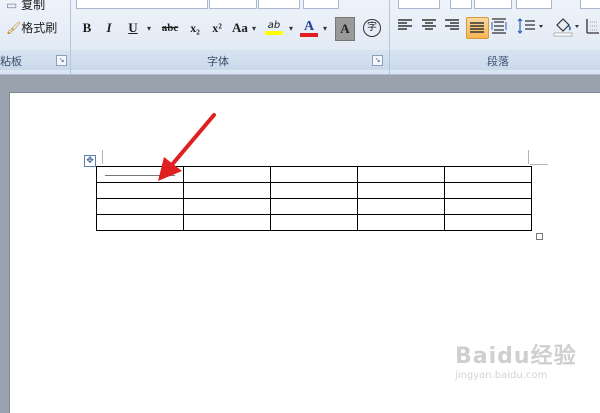 Image resolution: width=600 pixels, height=413 pixels. What do you see at coordinates (142, 4) in the screenshot?
I see `font-name-combo` at bounding box center [142, 4].